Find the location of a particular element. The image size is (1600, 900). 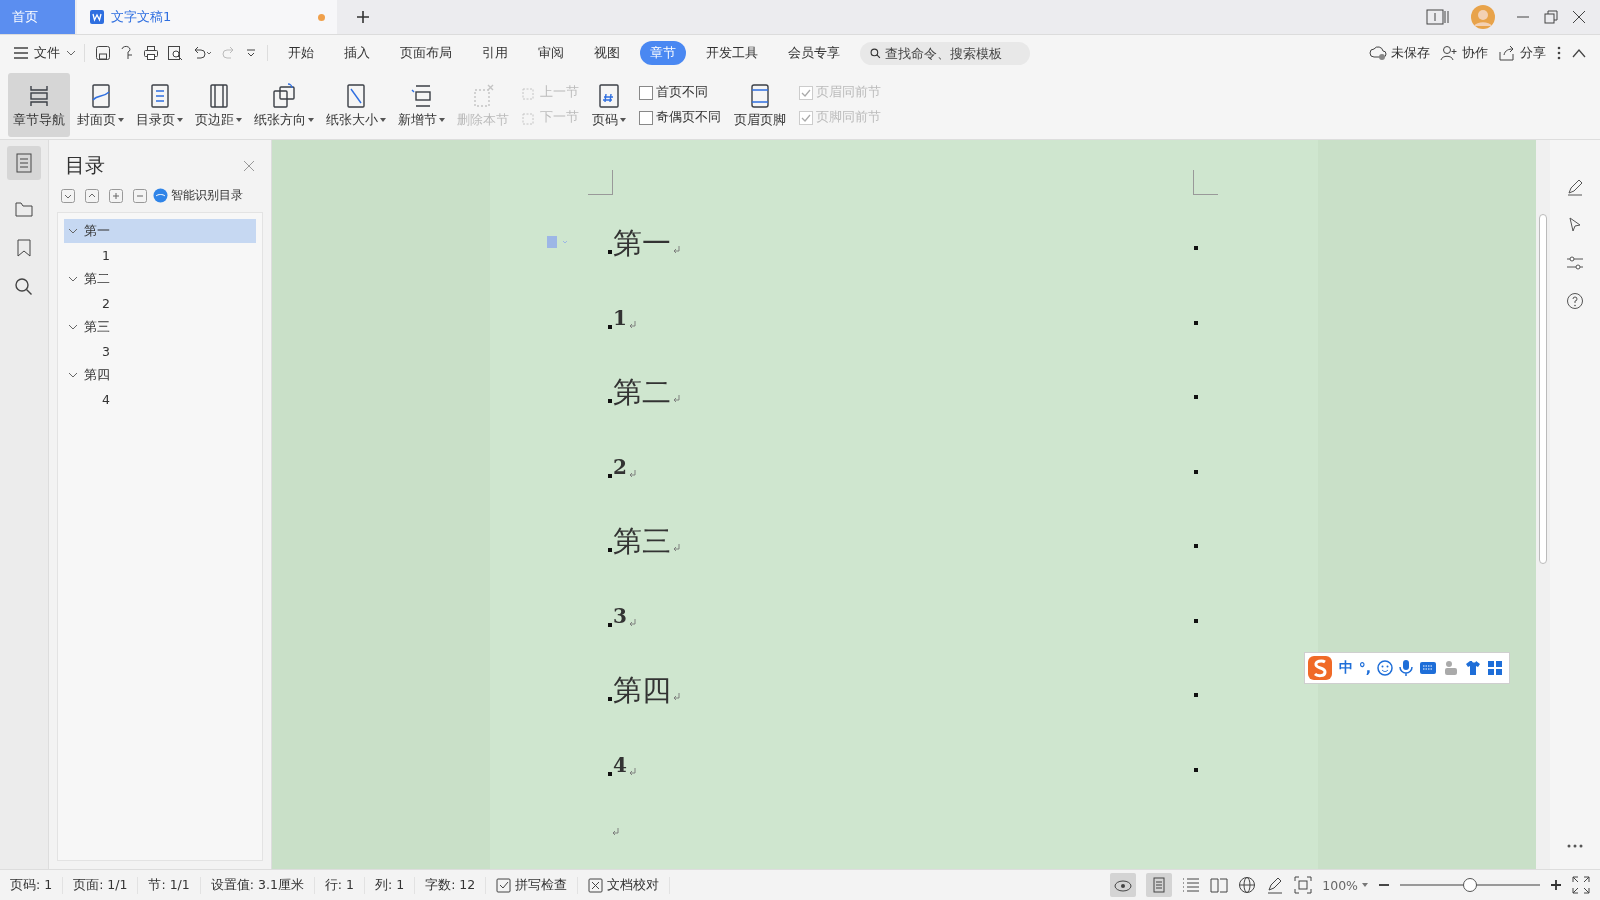

input-mode-toggle: 中 is located at coordinates (1345, 668).